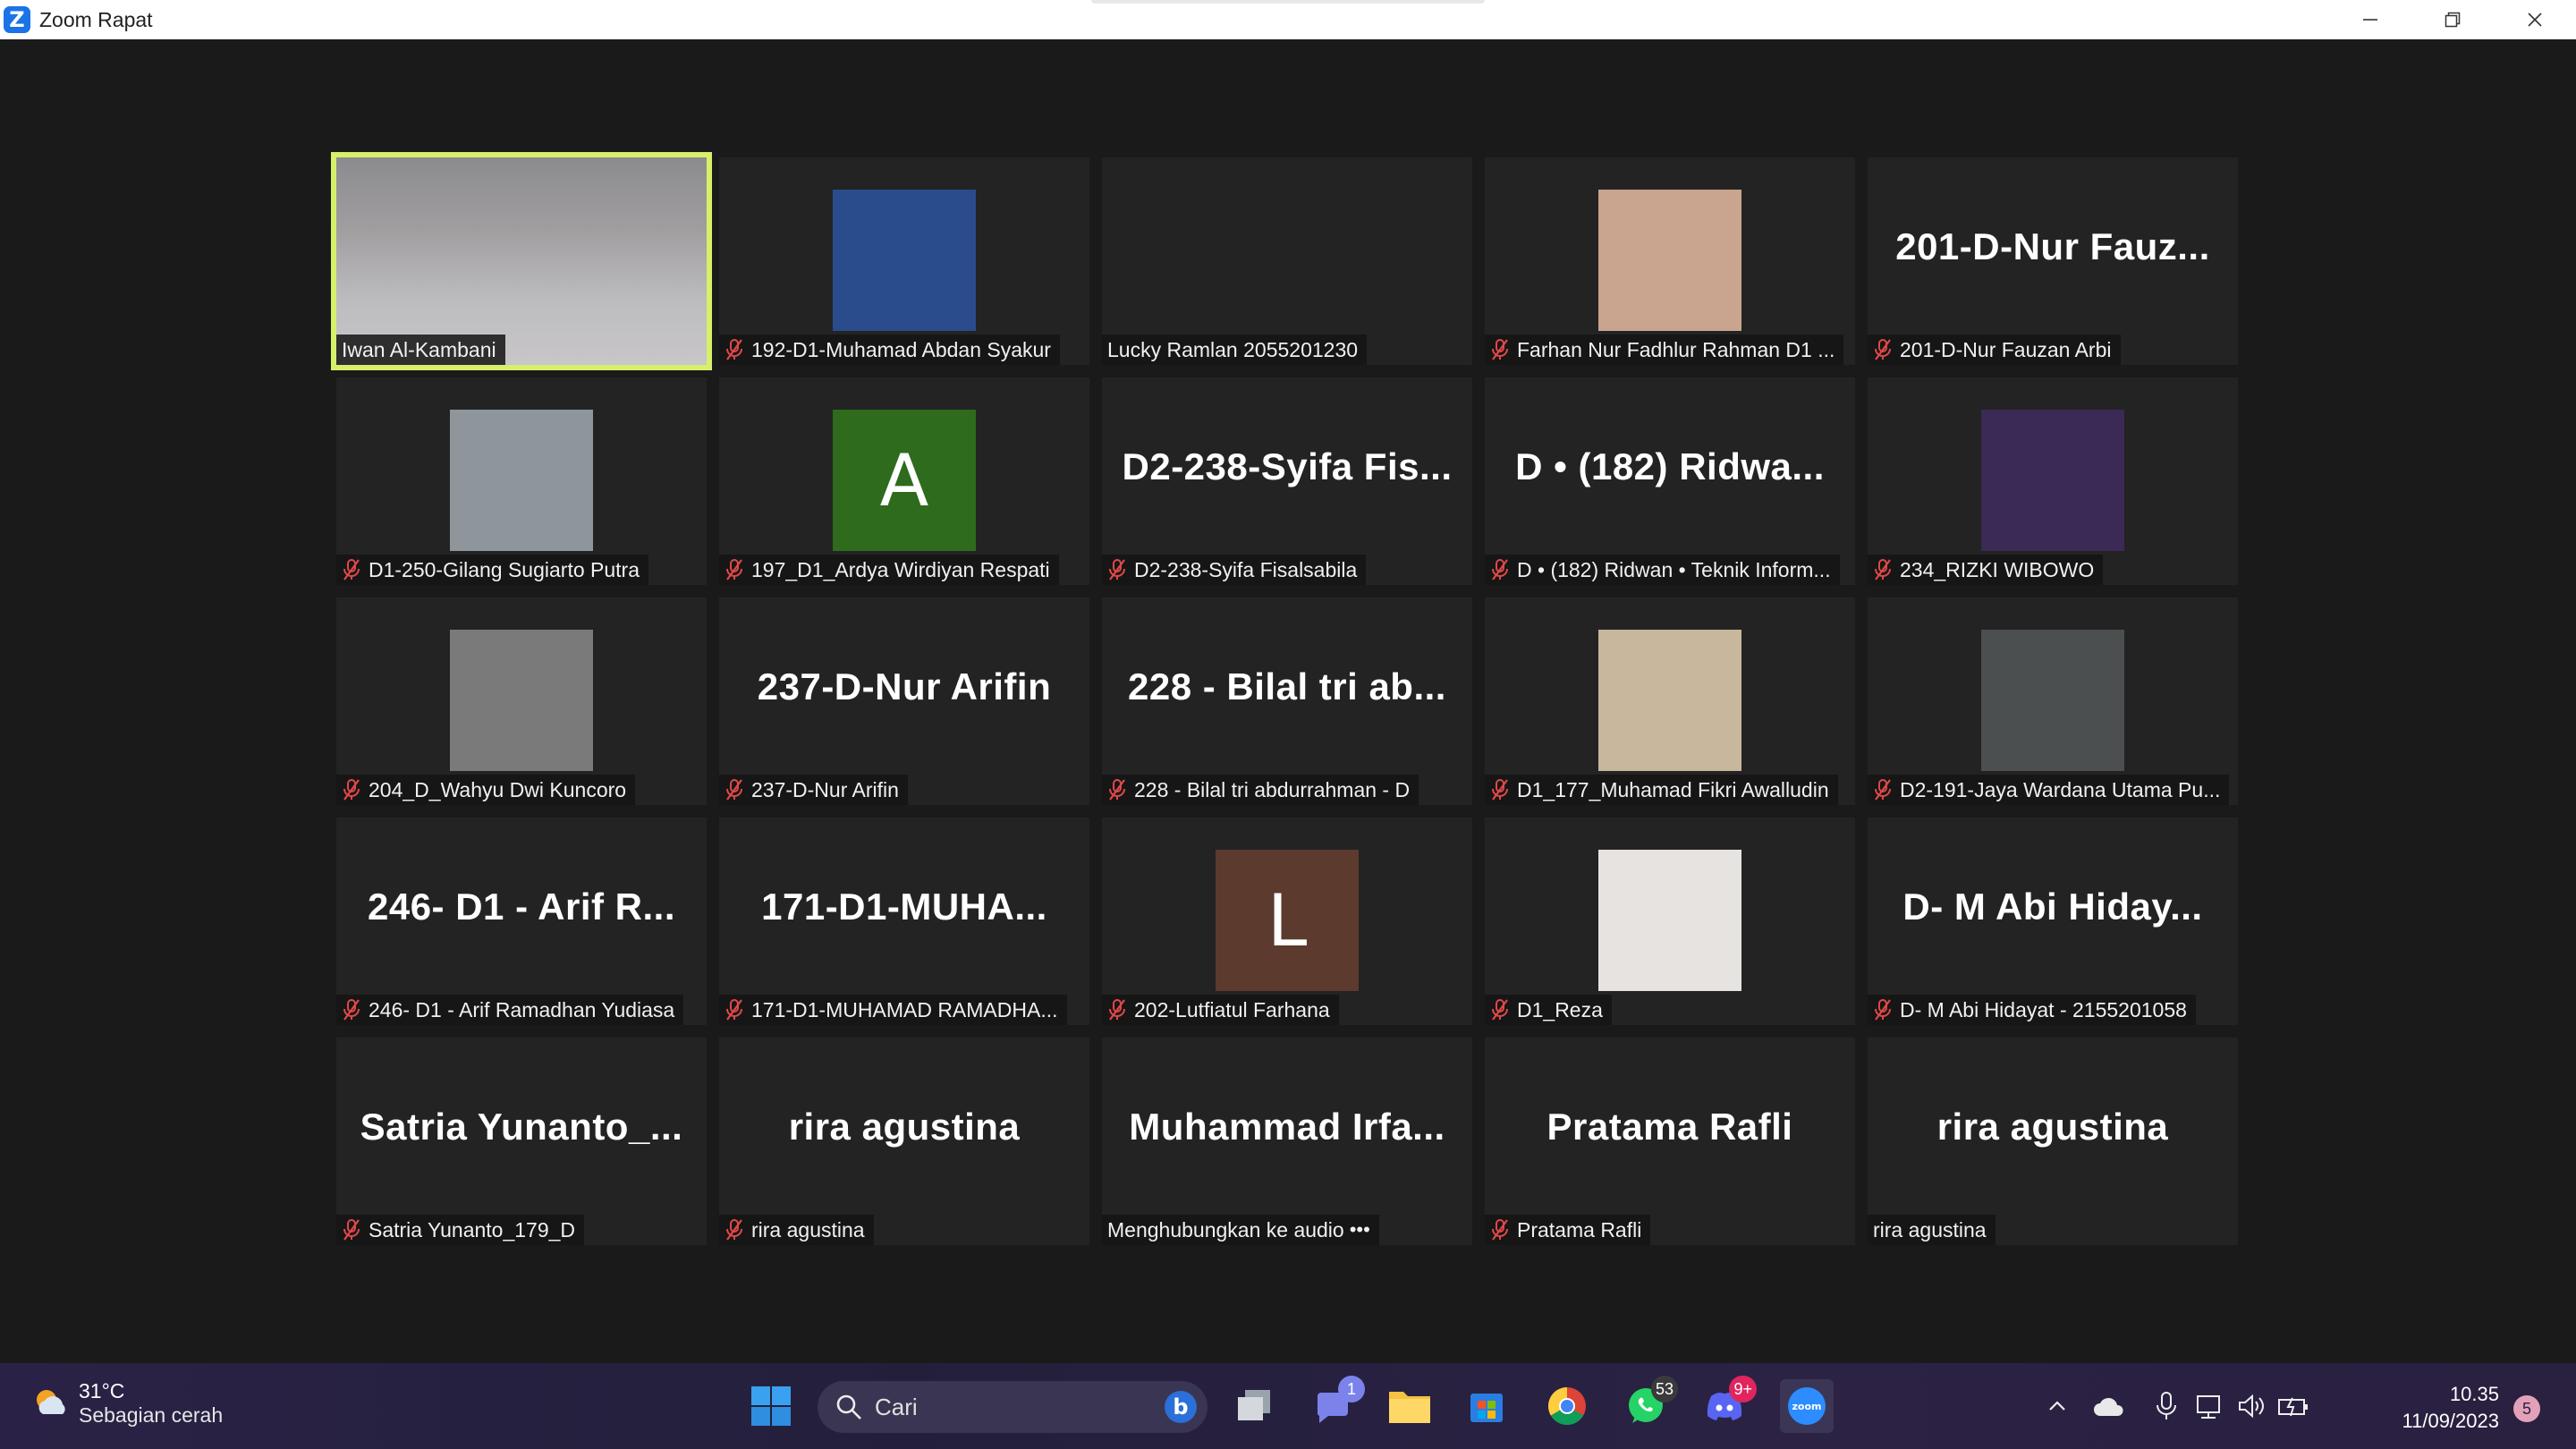  What do you see at coordinates (2053, 261) in the screenshot?
I see `participant-tile: 201-D-Nur Fauz... 201-D-Nur Fauzan Arbi` at bounding box center [2053, 261].